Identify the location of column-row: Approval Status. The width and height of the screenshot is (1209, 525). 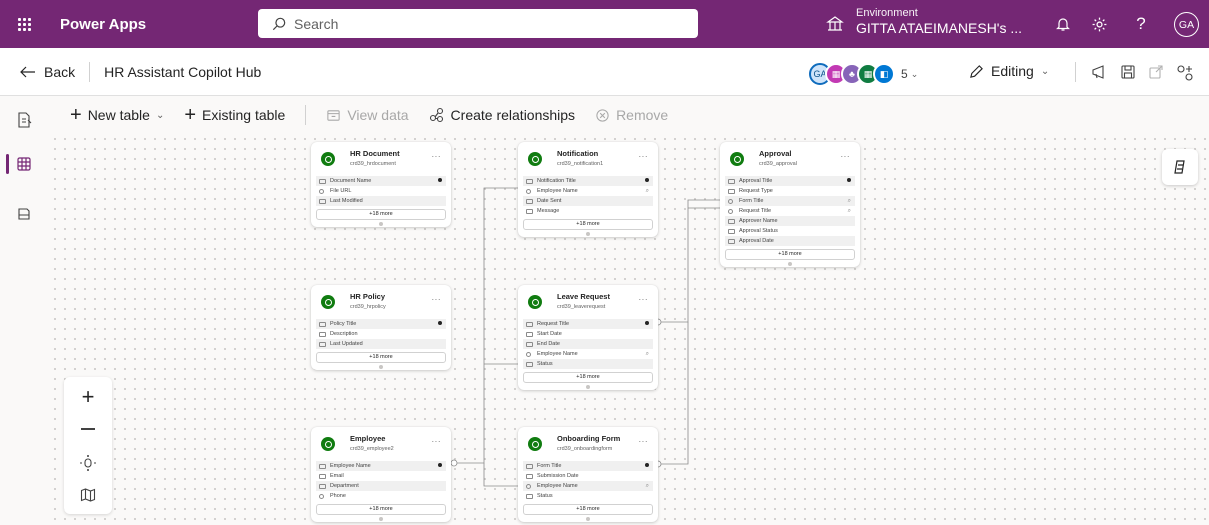
(790, 231).